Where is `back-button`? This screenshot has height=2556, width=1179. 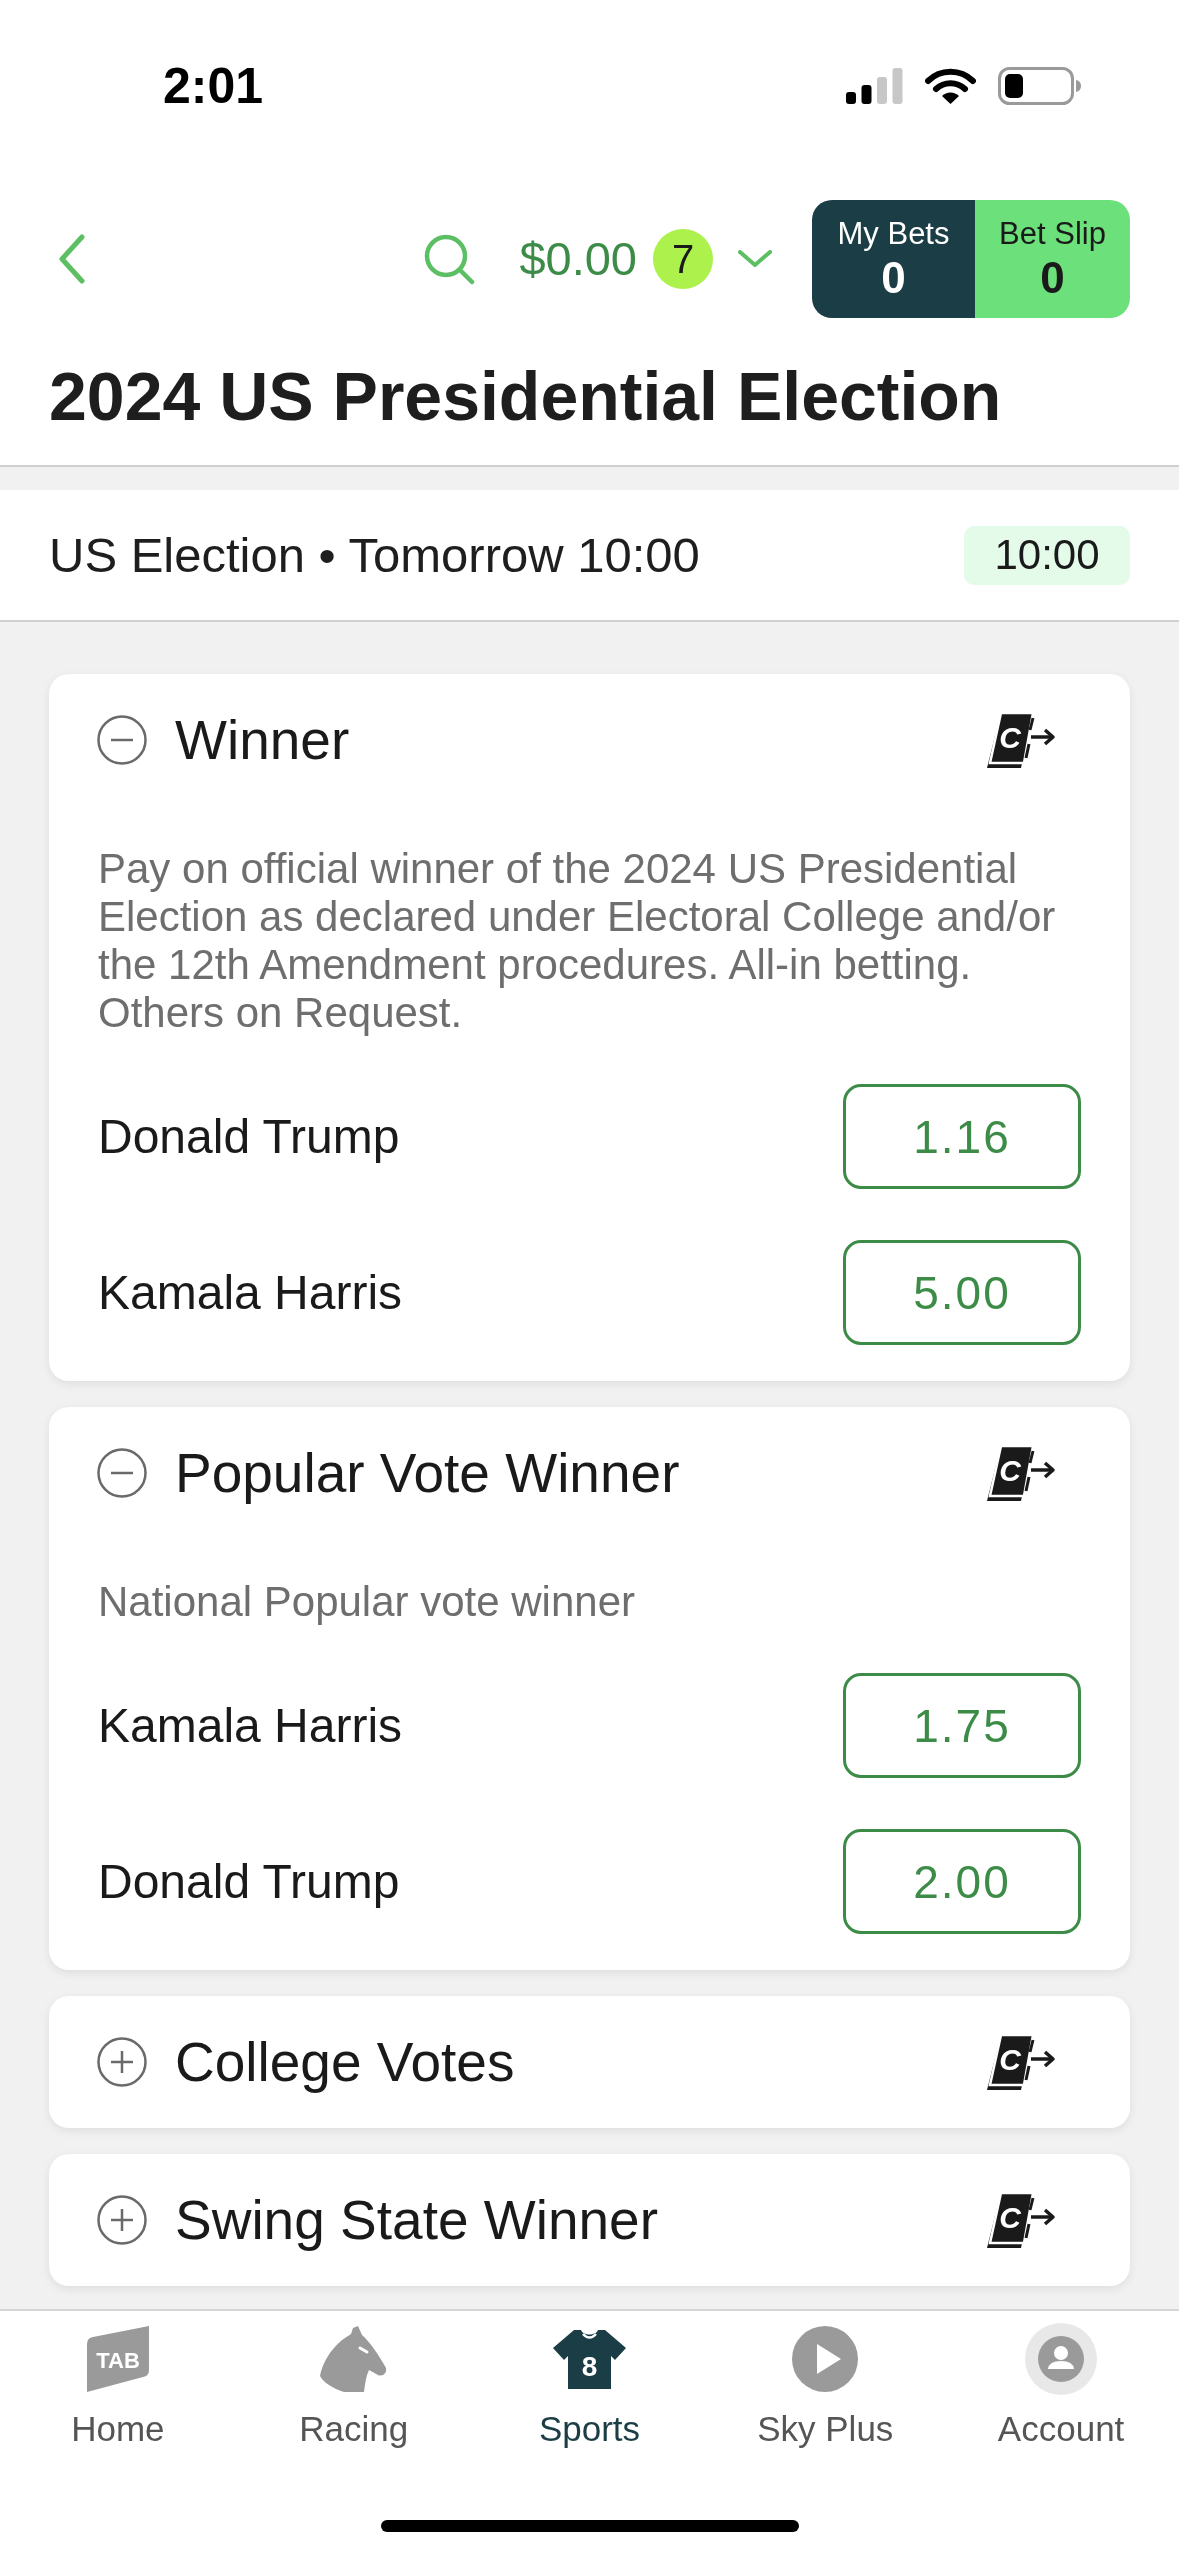
back-button is located at coordinates (72, 259).